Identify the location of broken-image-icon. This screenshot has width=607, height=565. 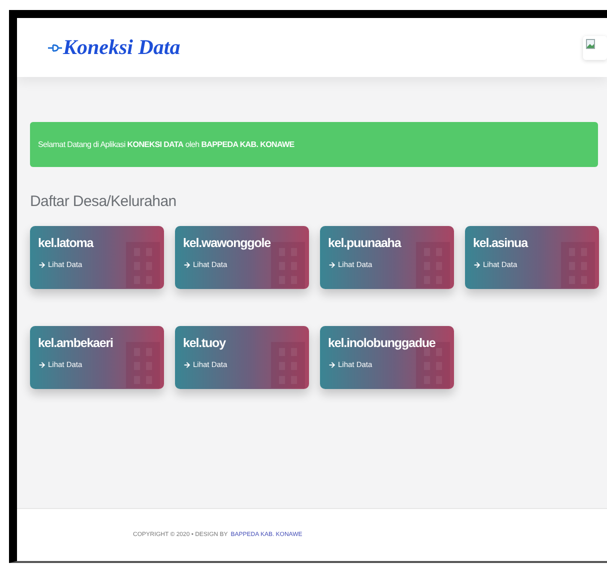
(590, 43).